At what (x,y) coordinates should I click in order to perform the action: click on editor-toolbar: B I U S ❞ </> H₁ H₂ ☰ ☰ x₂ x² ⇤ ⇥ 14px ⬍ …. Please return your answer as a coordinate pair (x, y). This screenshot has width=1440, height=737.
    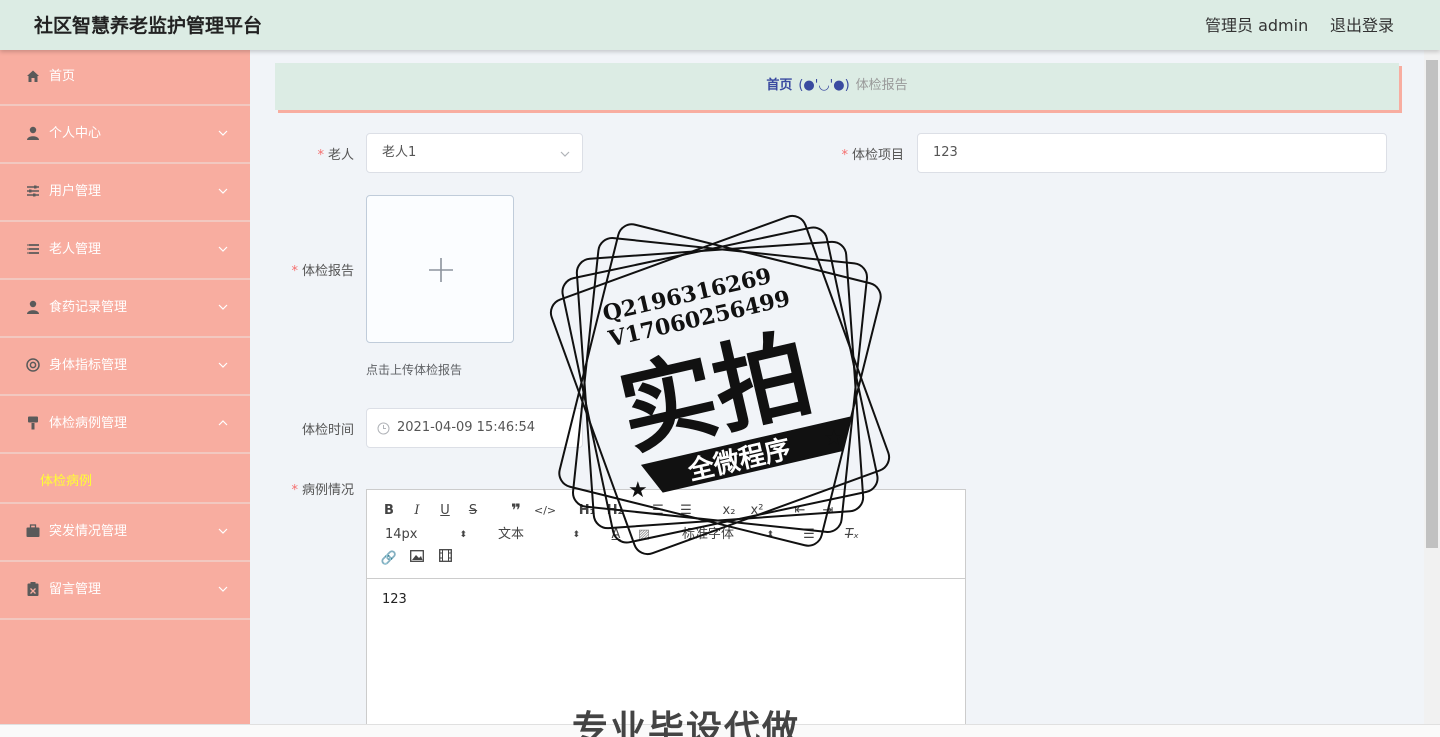
    Looking at the image, I should click on (666, 534).